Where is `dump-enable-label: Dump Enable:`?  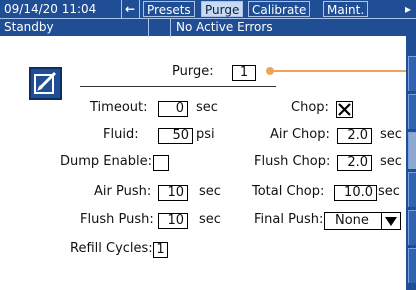
dump-enable-label: Dump Enable: is located at coordinates (106, 161).